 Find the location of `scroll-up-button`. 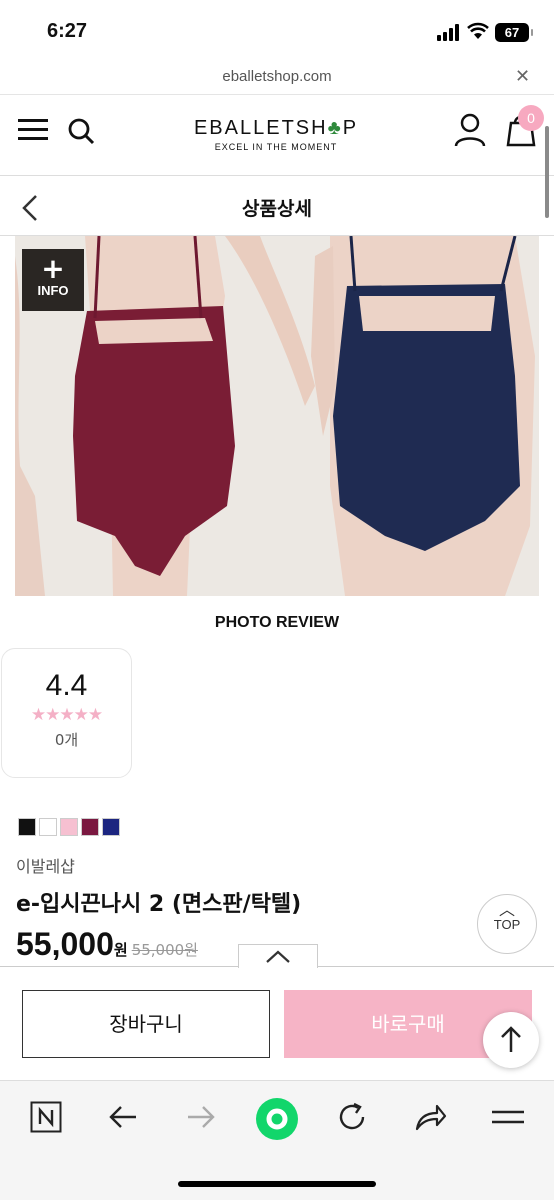

scroll-up-button is located at coordinates (511, 1040).